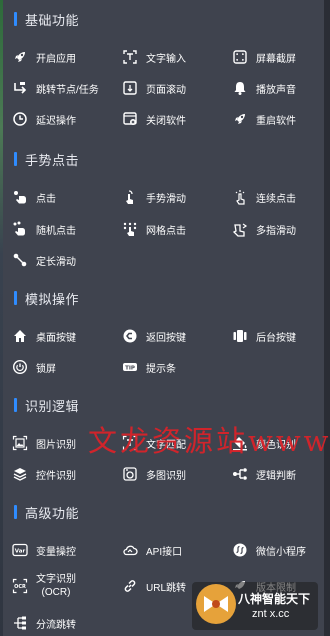 The height and width of the screenshot is (636, 330). What do you see at coordinates (130, 229) in the screenshot?
I see `grid-tap-icon` at bounding box center [130, 229].